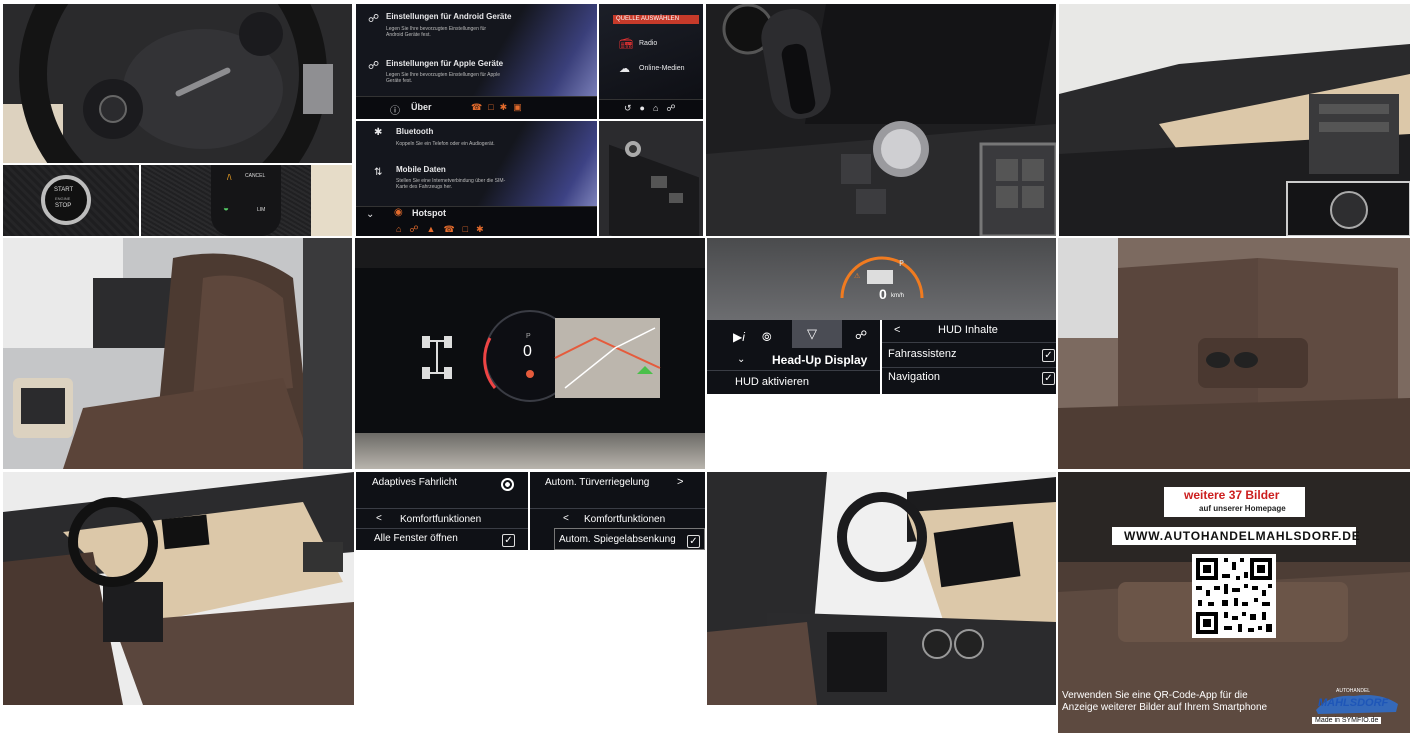  I want to click on bottom-nav-icons: ↺●⌂☍, so click(654, 108).